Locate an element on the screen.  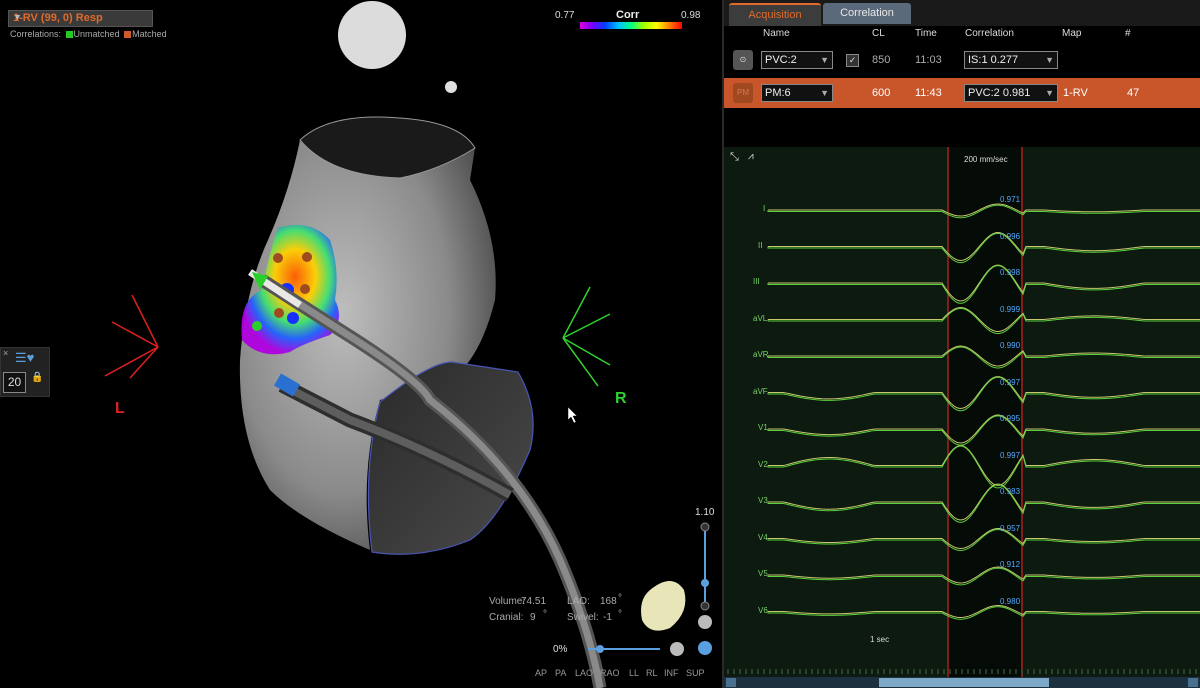
map-value: 1-RV is located at coordinates (1075, 93).